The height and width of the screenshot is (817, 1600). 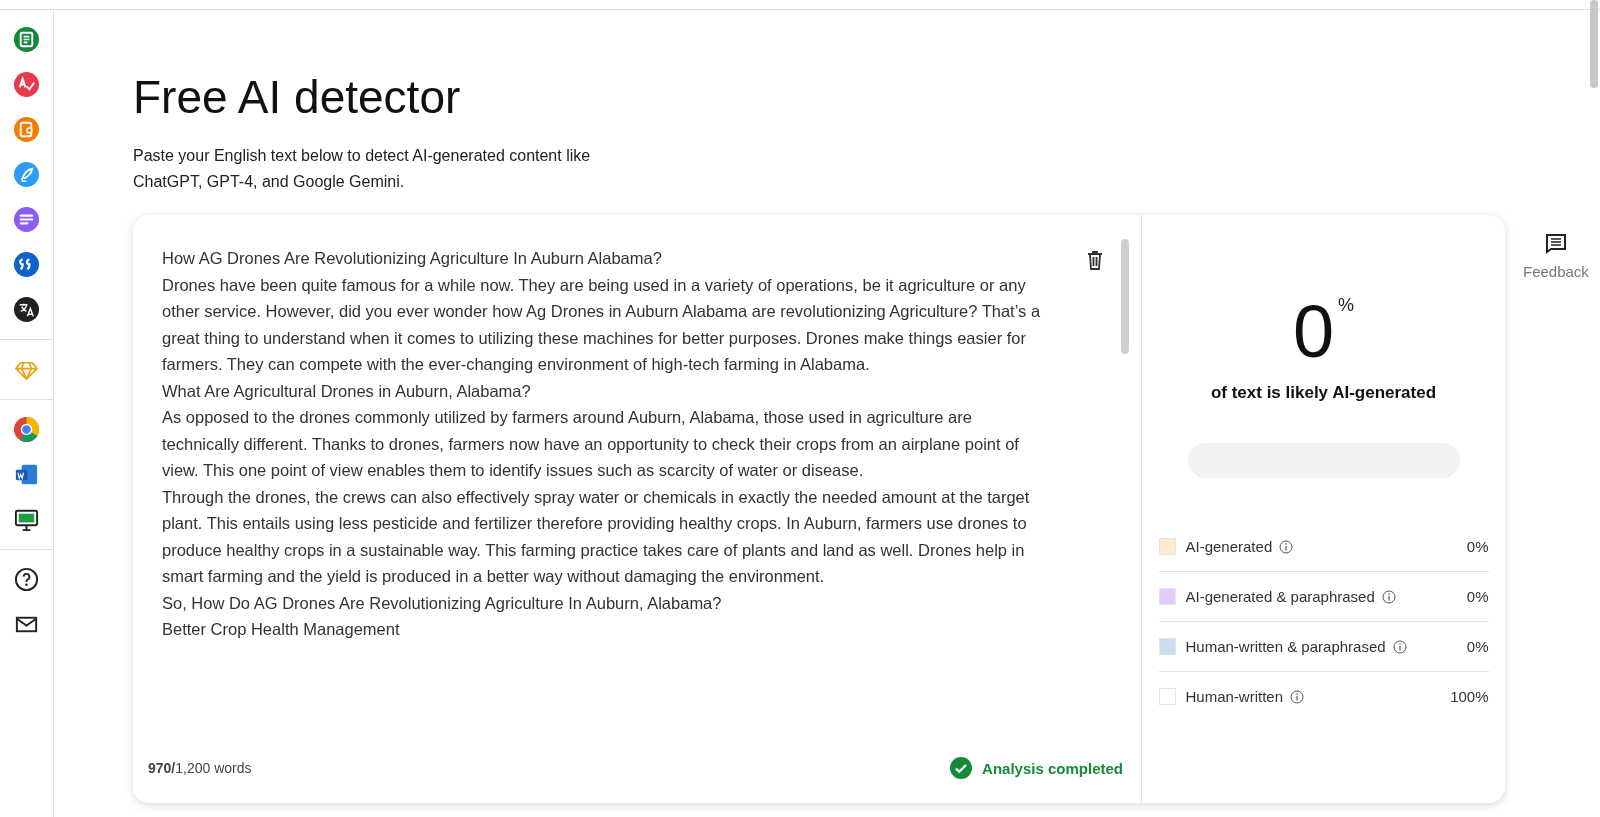 I want to click on text-paragraph: So, How Do AG Drones Are Revolutionizing Agriculture In Auburn, Alabama?, so click(x=442, y=603).